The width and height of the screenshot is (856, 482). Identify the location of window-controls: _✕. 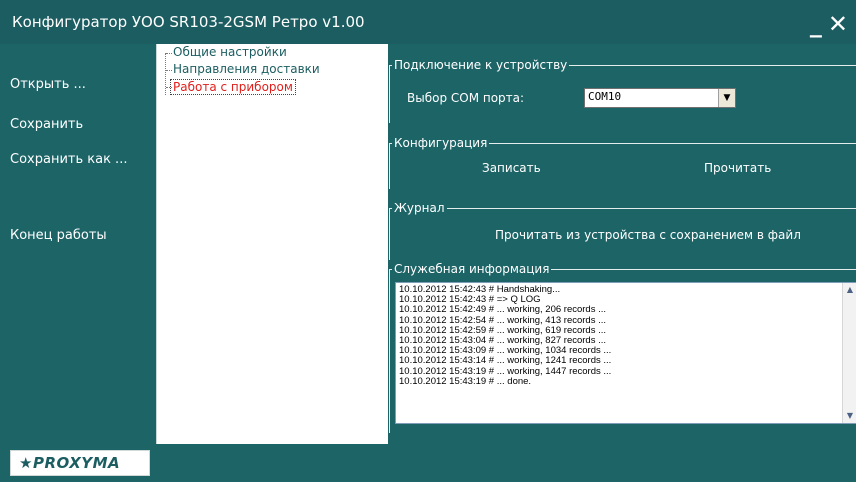
(832, 24).